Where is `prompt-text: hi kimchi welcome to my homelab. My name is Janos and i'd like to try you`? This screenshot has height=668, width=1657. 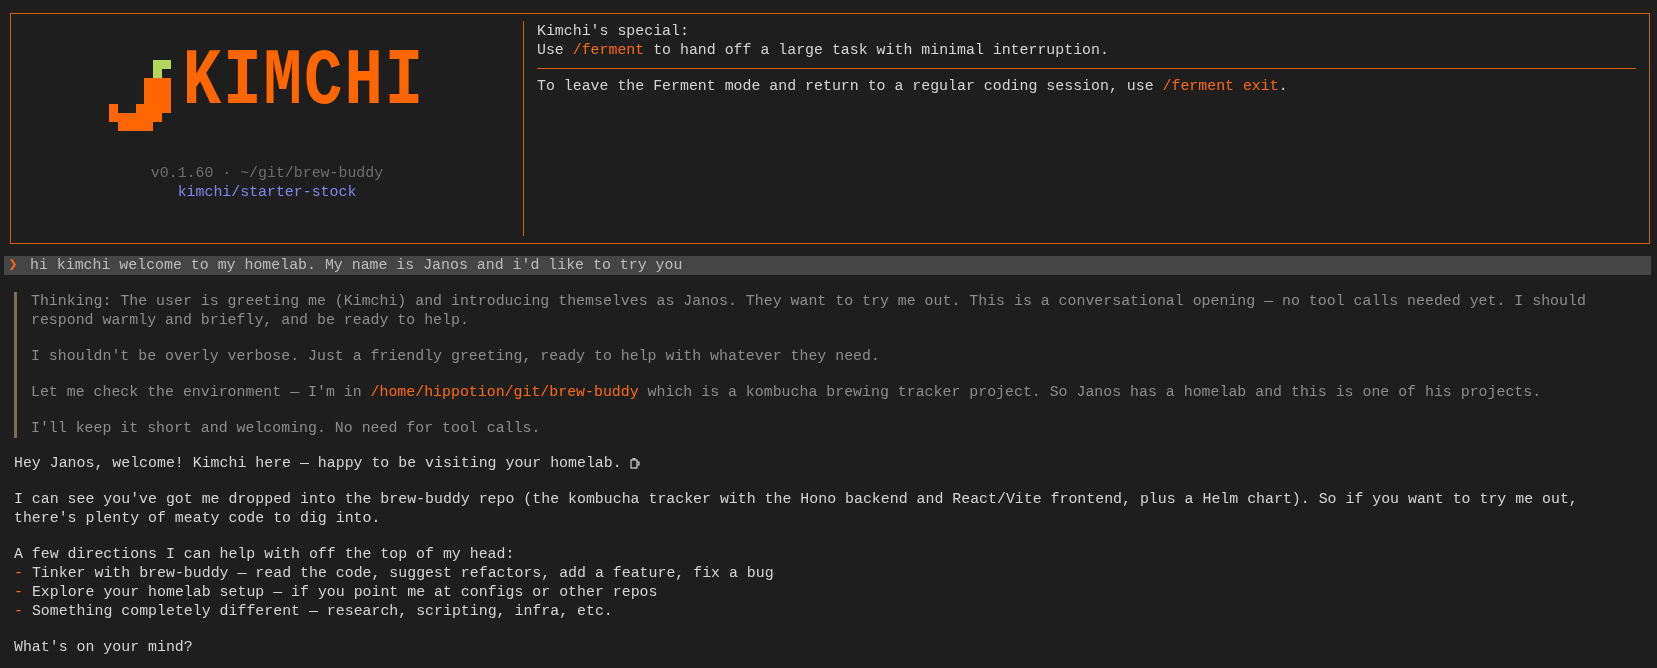 prompt-text: hi kimchi welcome to my homelab. My name is Janos and i'd like to try you is located at coordinates (356, 265).